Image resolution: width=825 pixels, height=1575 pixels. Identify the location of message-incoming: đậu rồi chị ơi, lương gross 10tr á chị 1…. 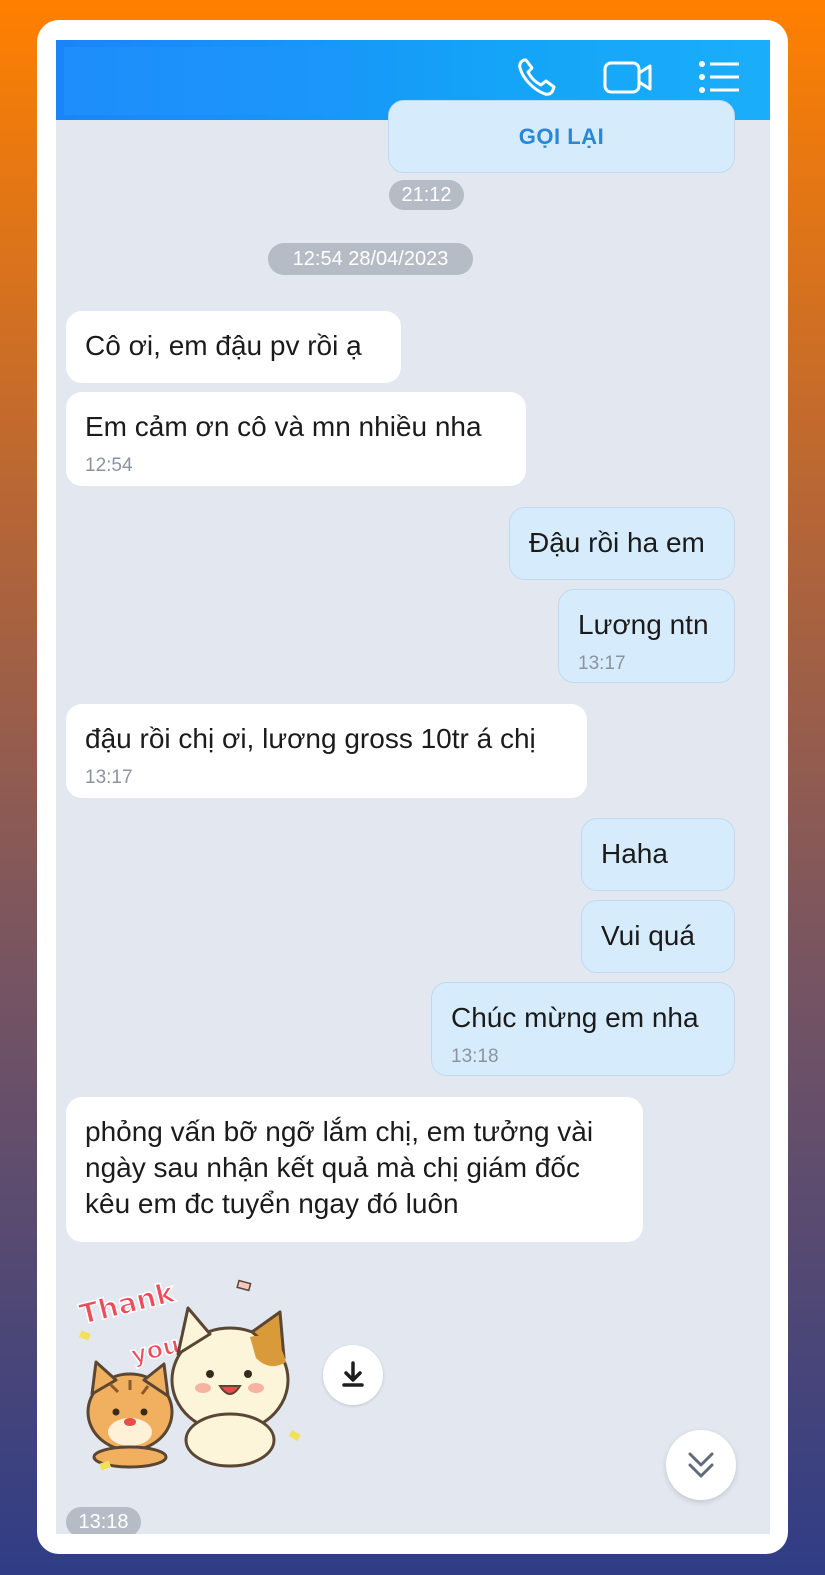
(326, 751).